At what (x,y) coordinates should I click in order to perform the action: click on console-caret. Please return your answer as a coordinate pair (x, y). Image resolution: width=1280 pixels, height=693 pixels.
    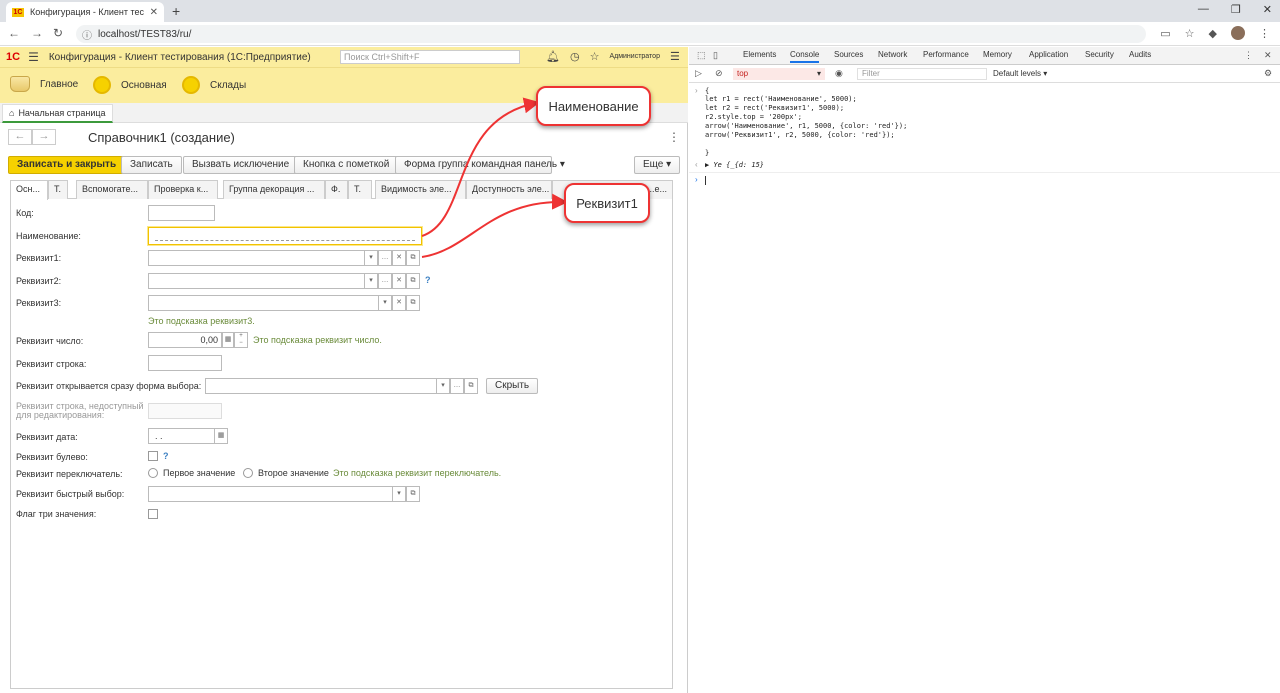
    Looking at the image, I should click on (705, 180).